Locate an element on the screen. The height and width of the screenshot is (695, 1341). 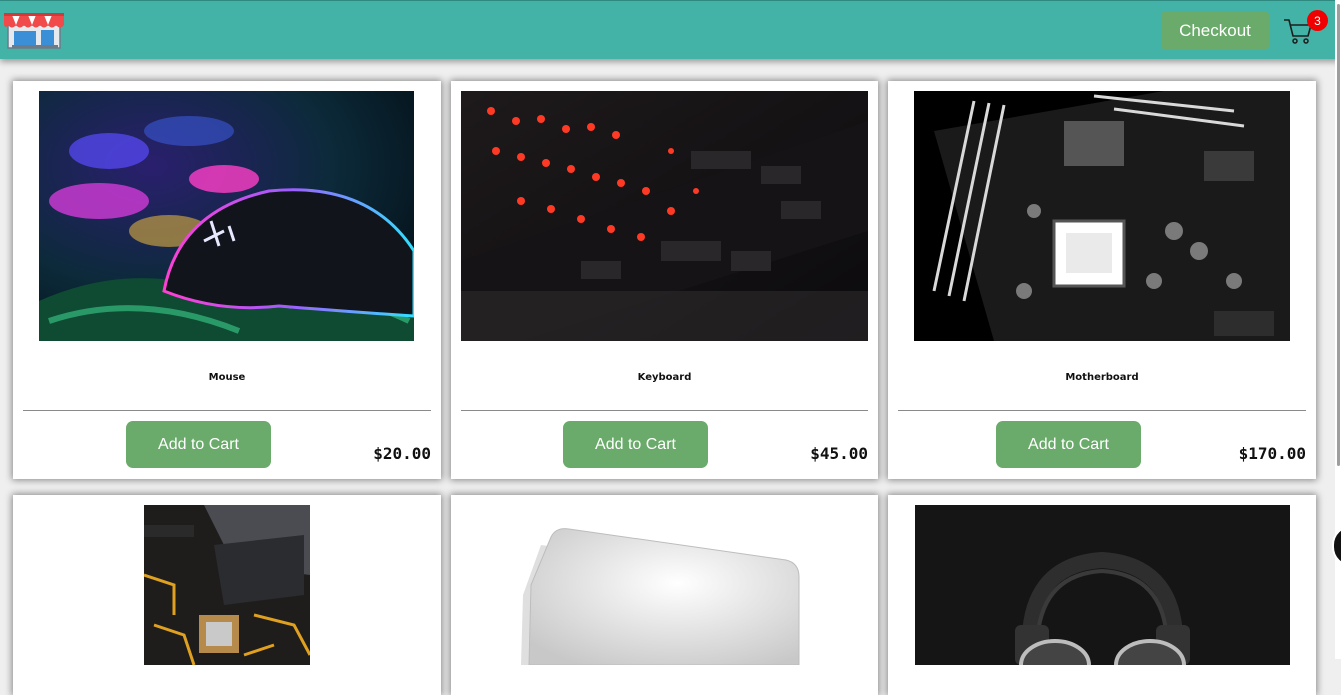
product-card-mousepad is located at coordinates (664, 595).